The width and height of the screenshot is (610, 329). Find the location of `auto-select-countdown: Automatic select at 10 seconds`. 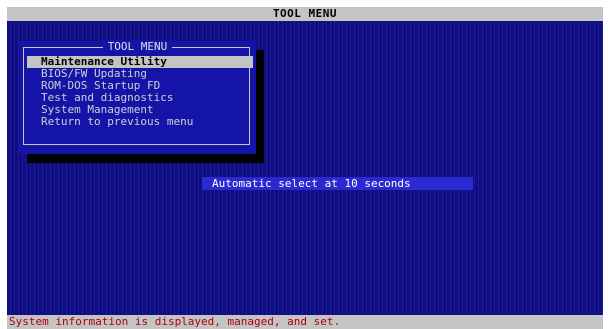

auto-select-countdown: Automatic select at 10 seconds is located at coordinates (337, 183).